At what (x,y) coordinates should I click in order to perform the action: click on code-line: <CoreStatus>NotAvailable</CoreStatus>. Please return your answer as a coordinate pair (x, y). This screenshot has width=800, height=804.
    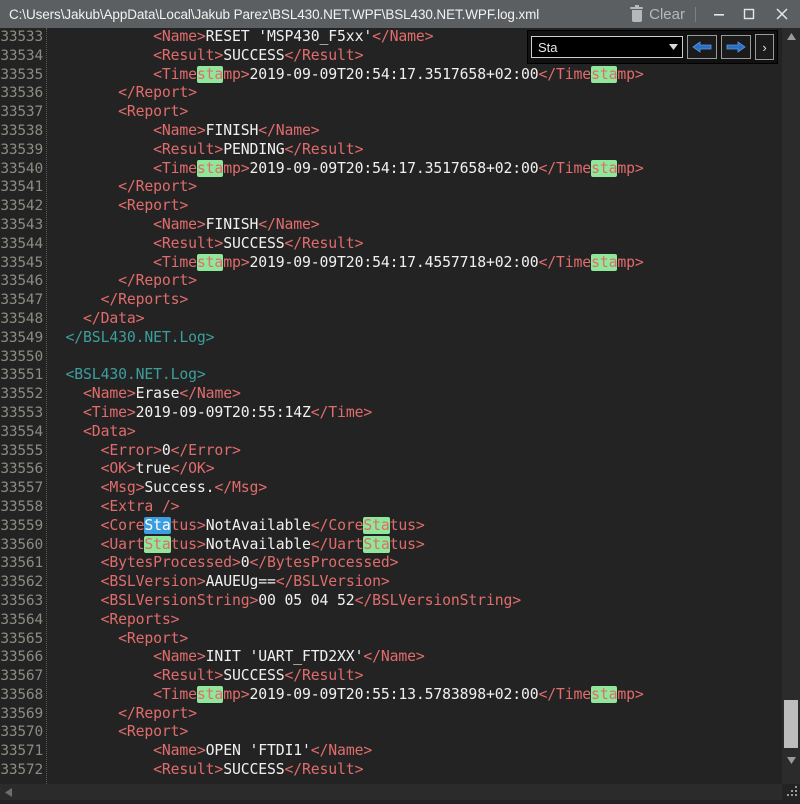
    Looking at the image, I should click on (424, 526).